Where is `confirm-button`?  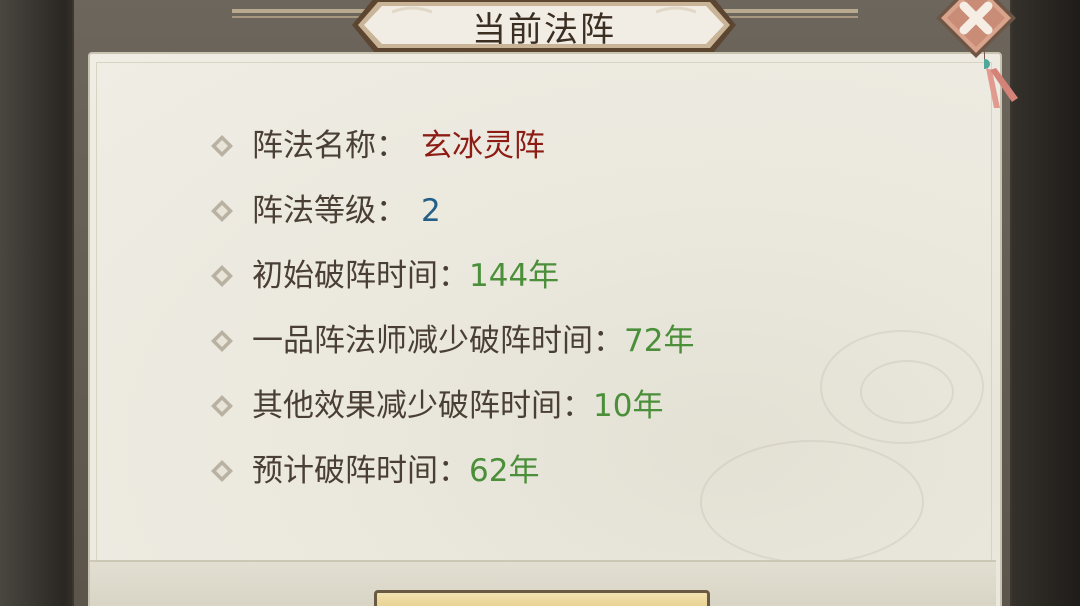
confirm-button is located at coordinates (542, 598).